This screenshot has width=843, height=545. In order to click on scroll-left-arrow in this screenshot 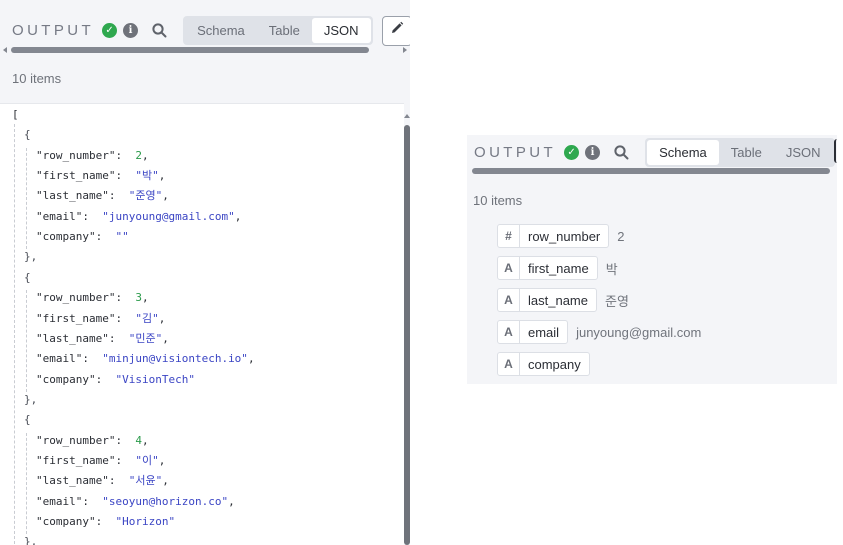, I will do `click(5, 50)`.